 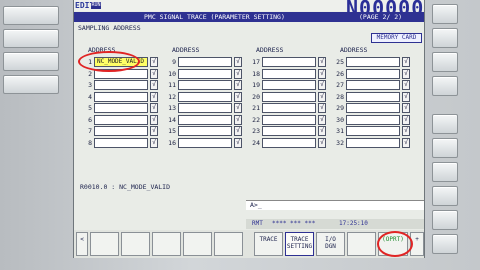 What do you see at coordinates (335, 205) in the screenshot?
I see `key-input-line: A>_` at bounding box center [335, 205].